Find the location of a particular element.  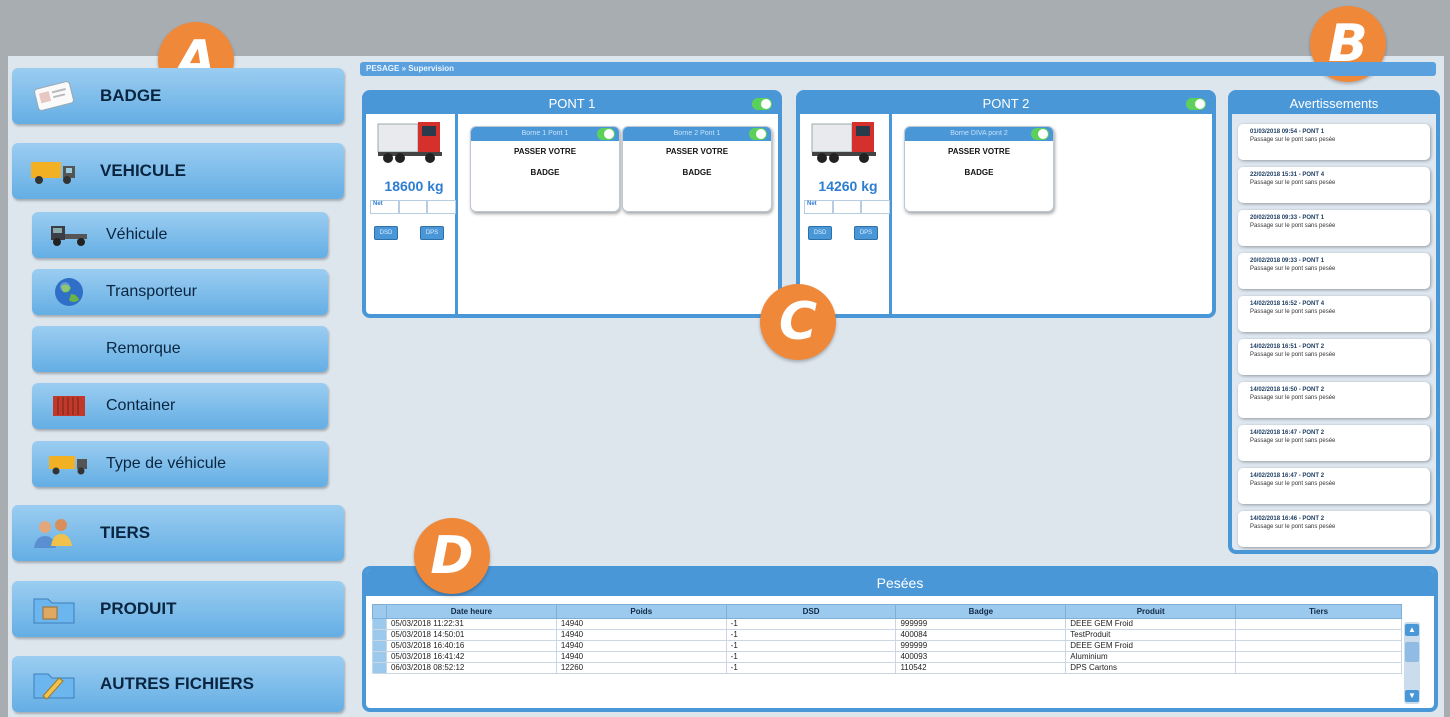

sidebar-item-tiers: TIERS is located at coordinates (178, 533).